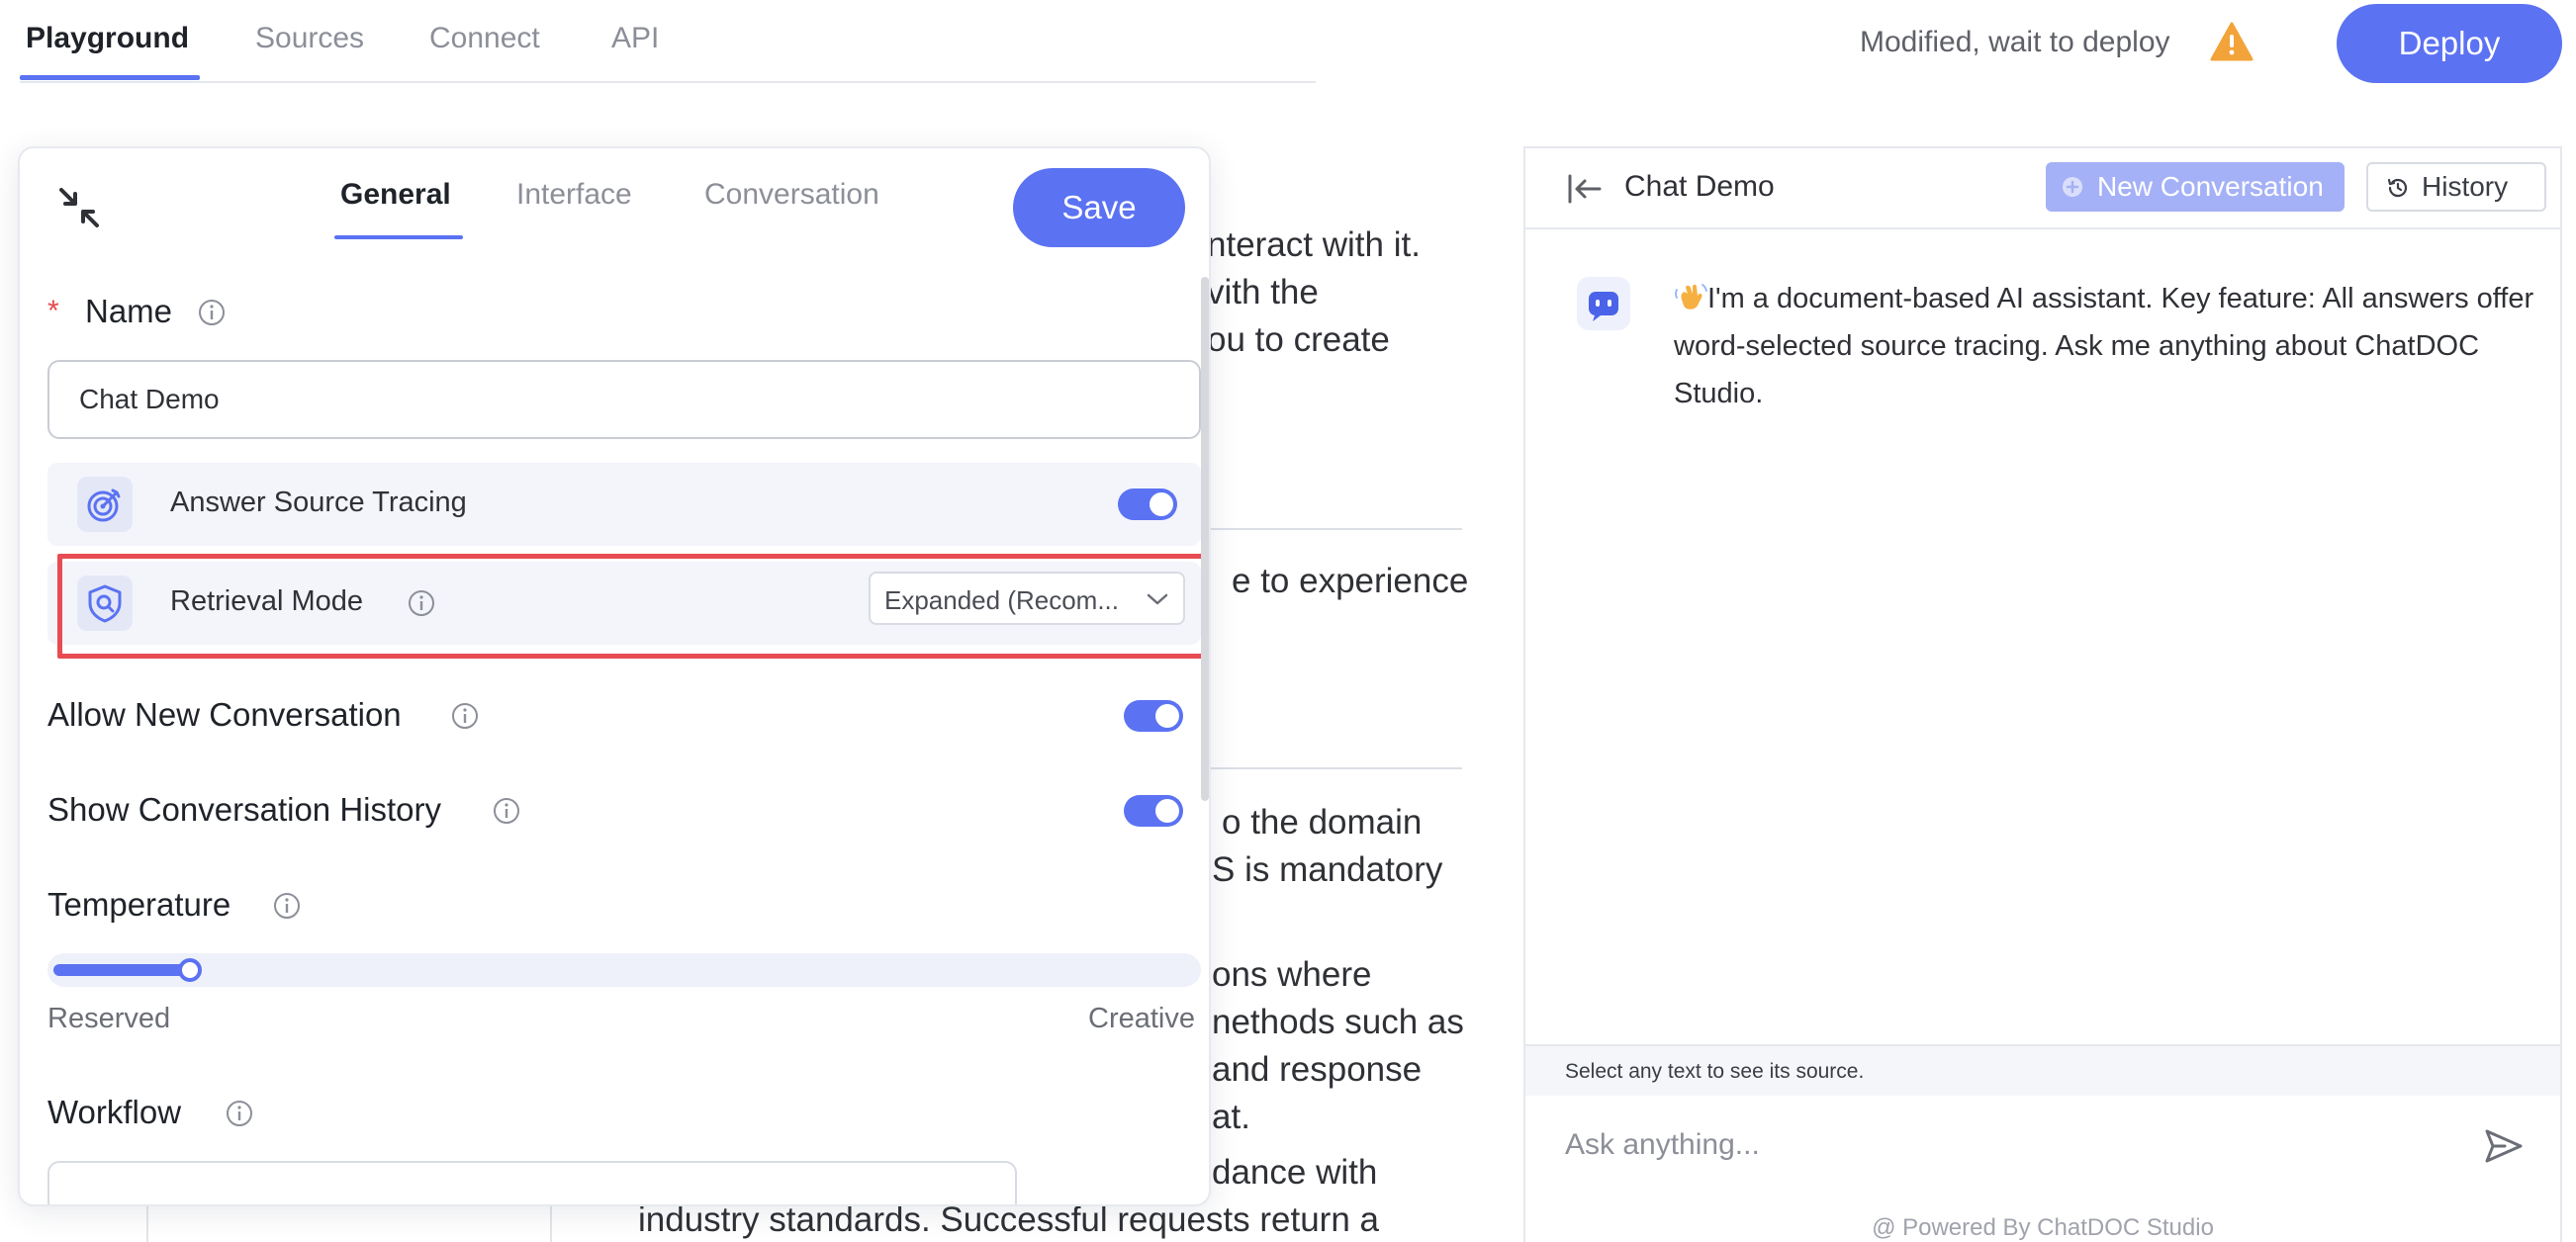  Describe the element at coordinates (1099, 207) in the screenshot. I see `save-button: Save` at that location.